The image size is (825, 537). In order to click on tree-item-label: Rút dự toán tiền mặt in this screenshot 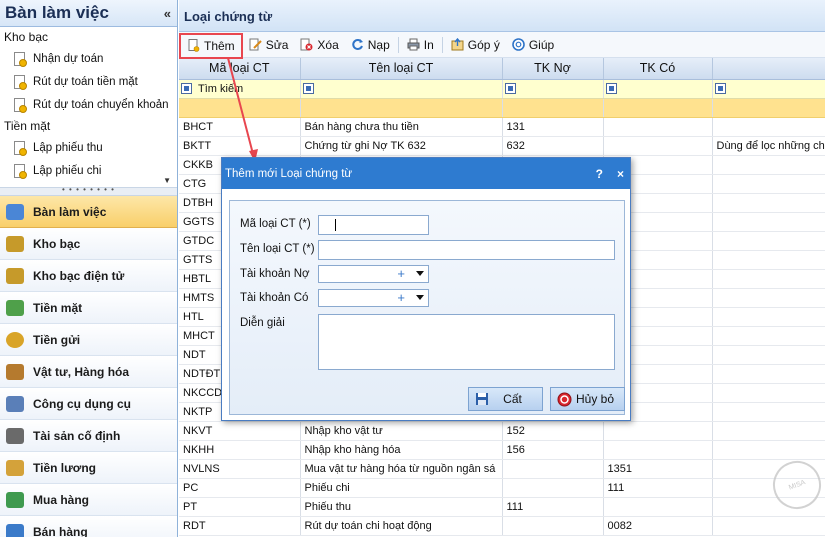, I will do `click(85, 81)`.